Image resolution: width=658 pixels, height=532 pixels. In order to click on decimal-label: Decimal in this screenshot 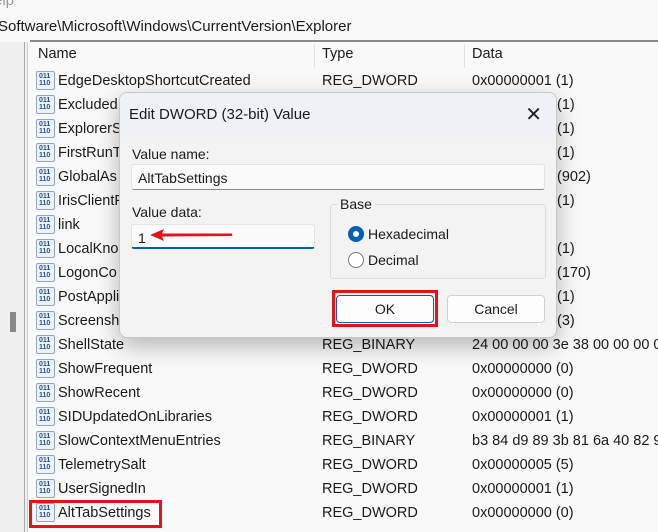, I will do `click(393, 260)`.